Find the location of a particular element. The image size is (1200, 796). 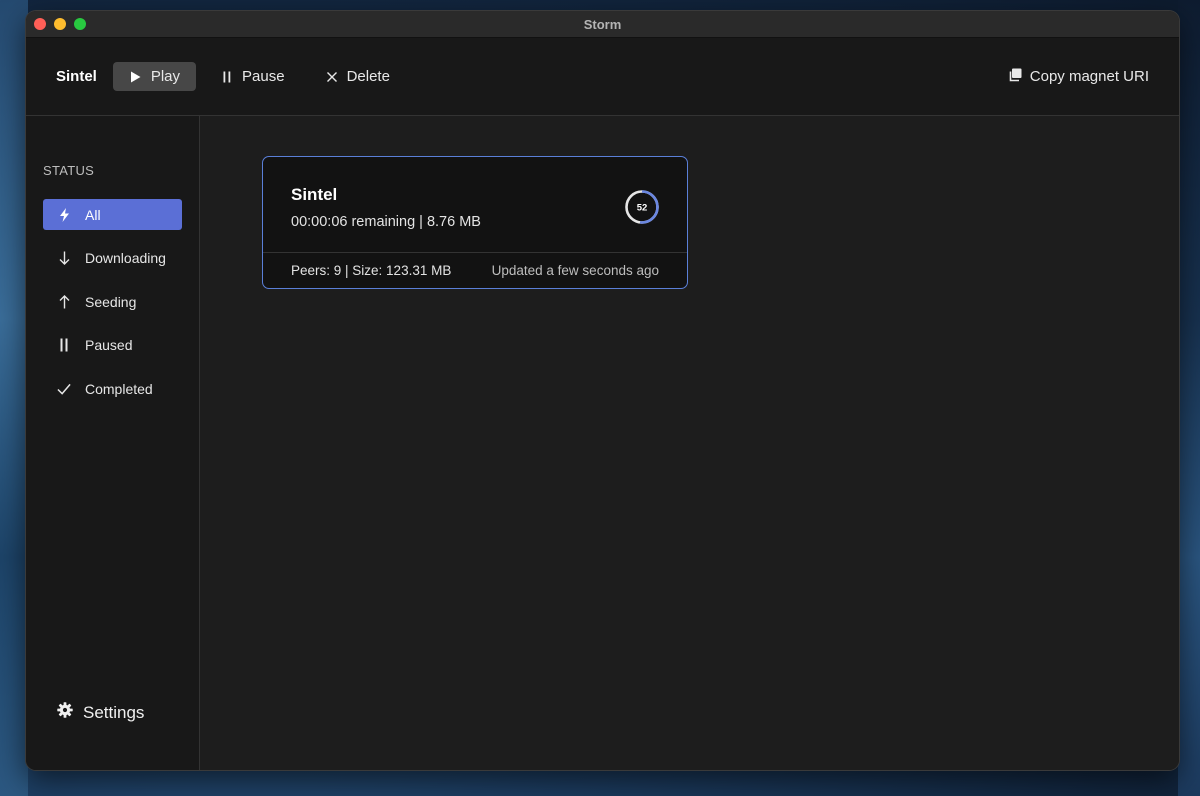

sidebar-item-label: All is located at coordinates (93, 214).